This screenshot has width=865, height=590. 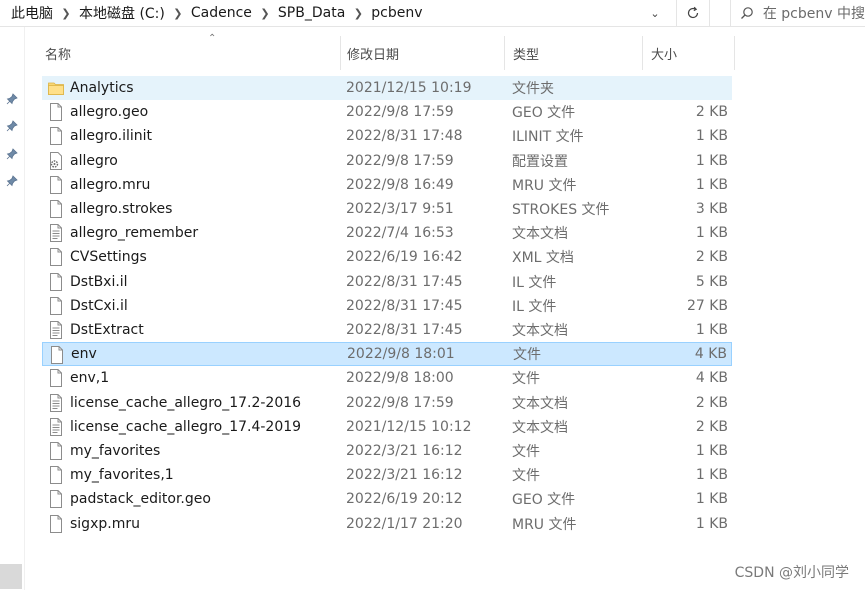 I want to click on file-name: sigxp.mru, so click(x=105, y=523).